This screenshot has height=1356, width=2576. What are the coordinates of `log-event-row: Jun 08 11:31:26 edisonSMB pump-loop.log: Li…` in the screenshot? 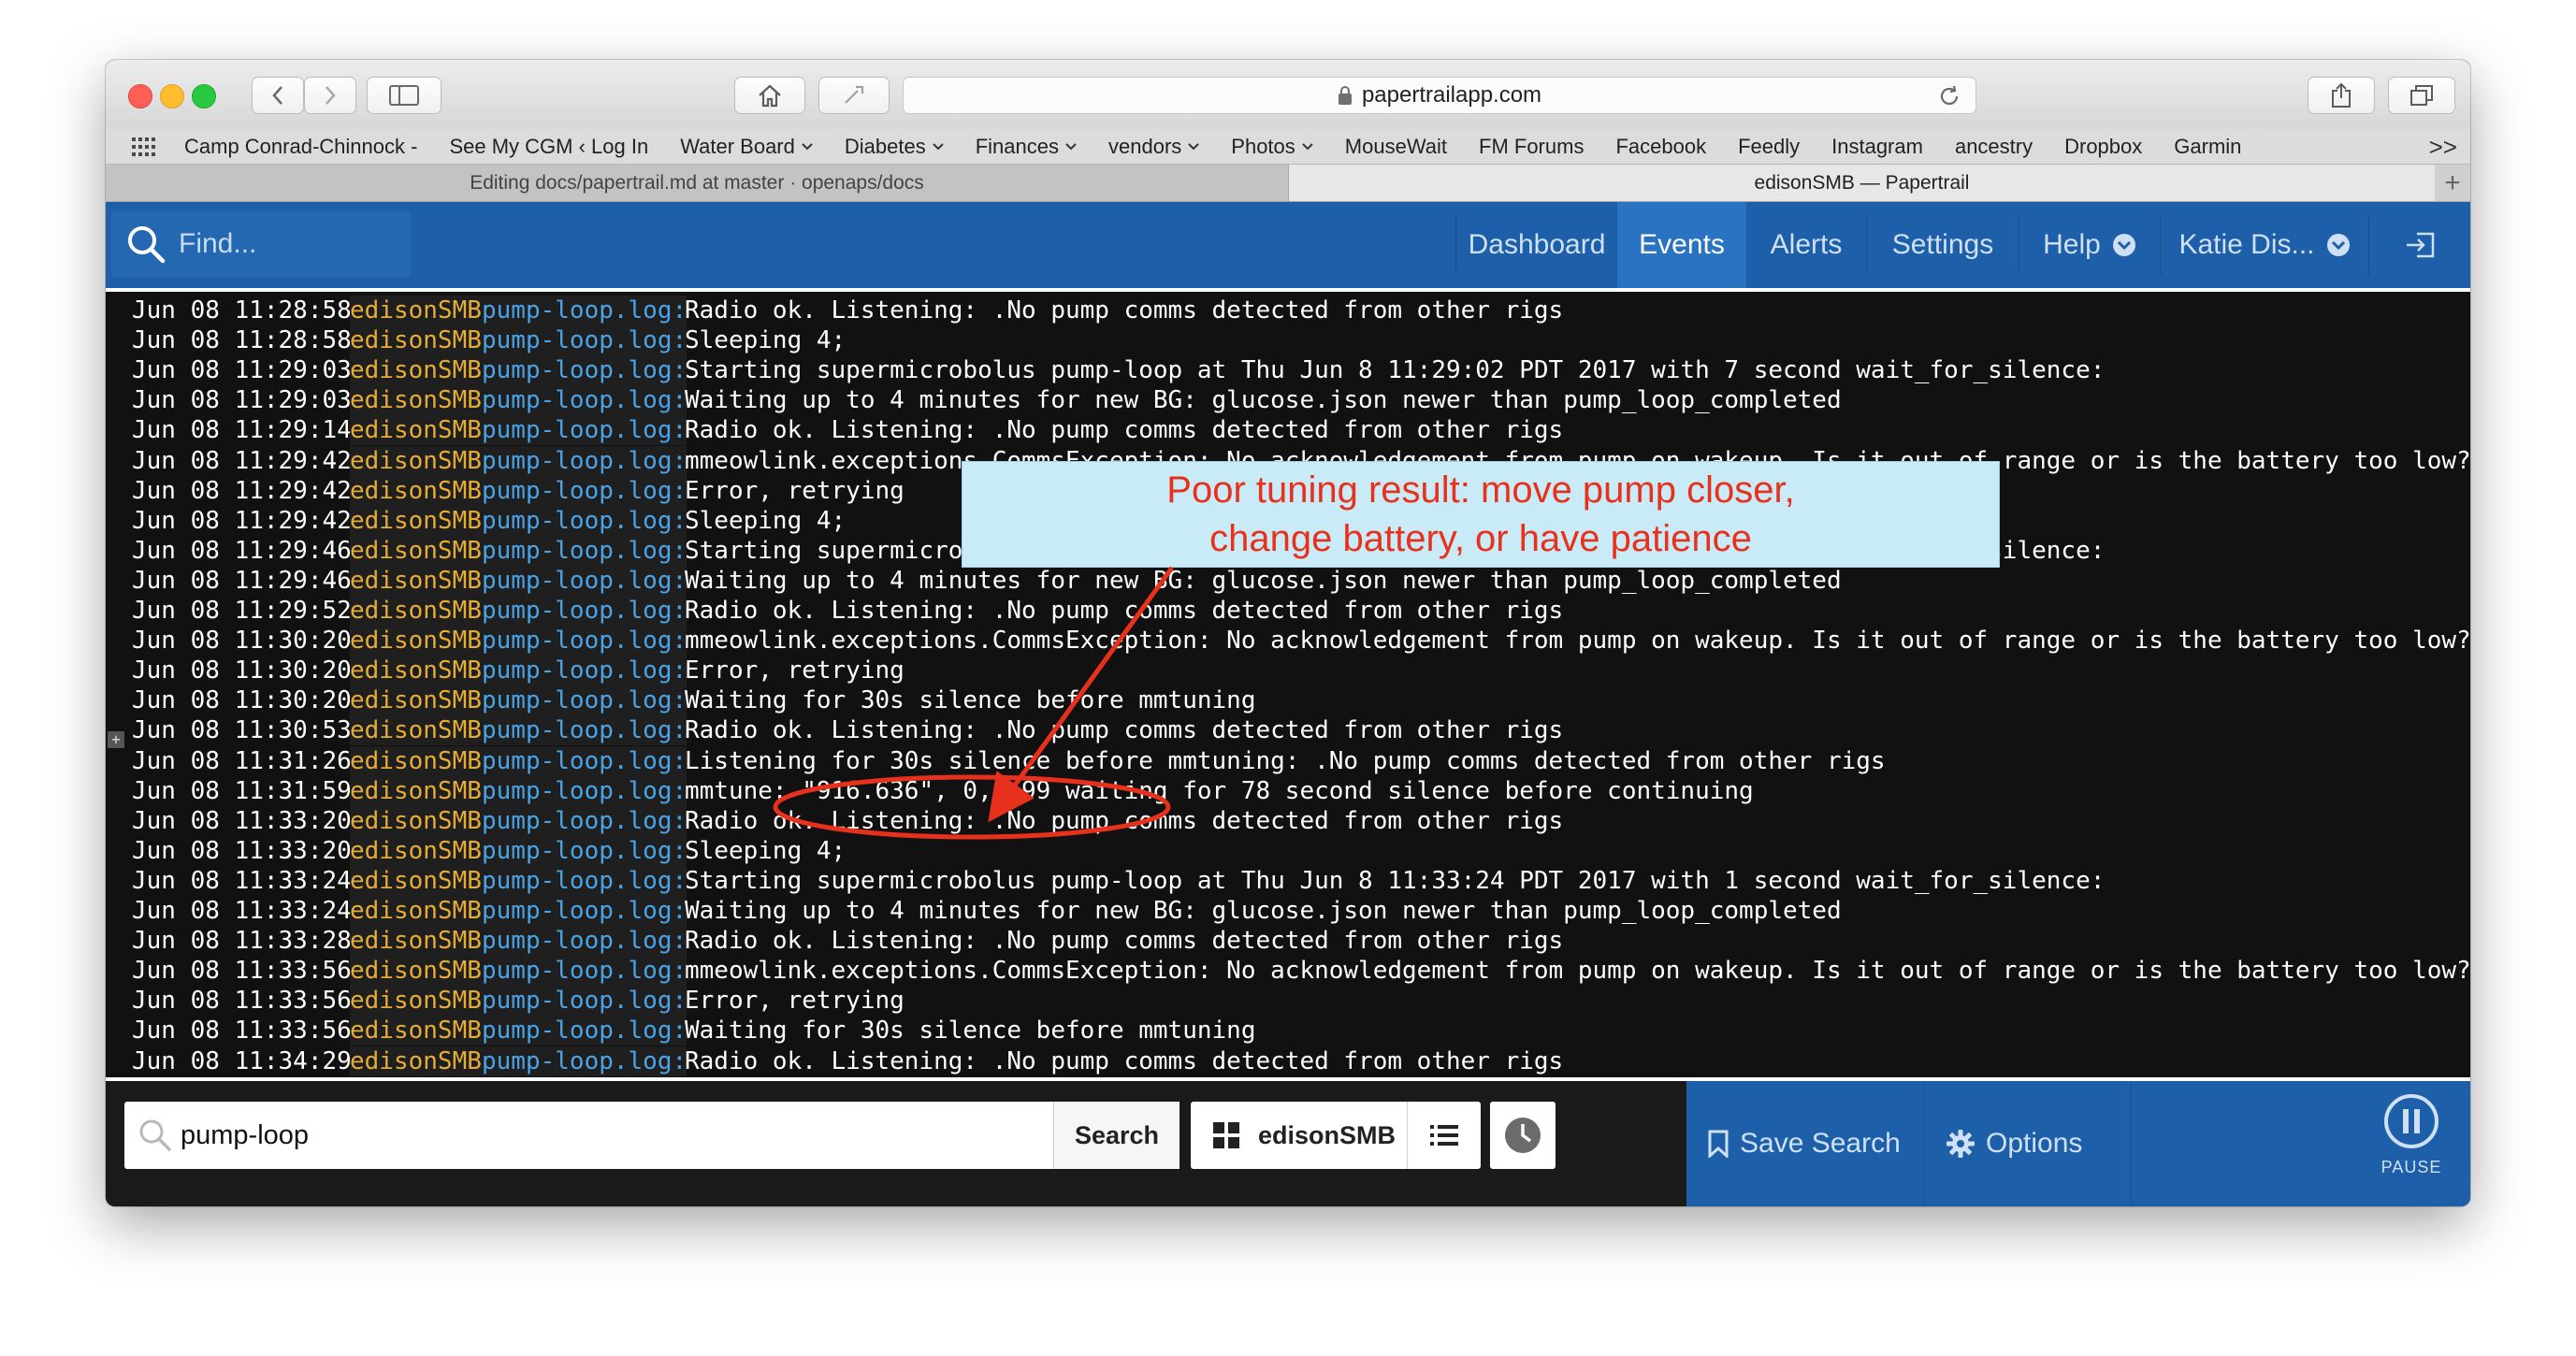 It's located at (1288, 760).